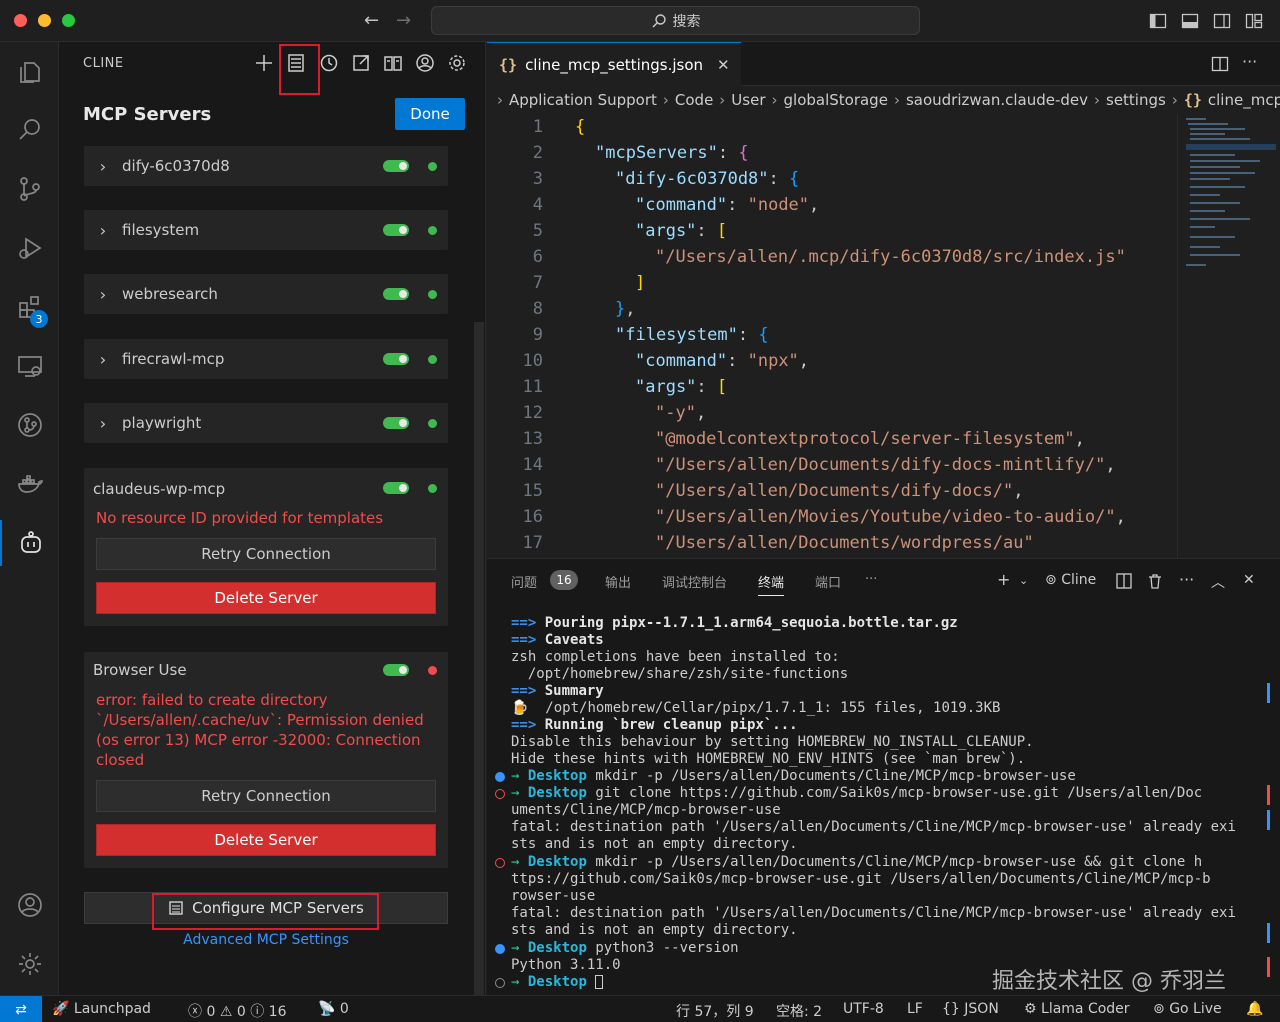 The width and height of the screenshot is (1280, 1022). Describe the element at coordinates (524, 581) in the screenshot. I see `tab-problems: 问题` at that location.